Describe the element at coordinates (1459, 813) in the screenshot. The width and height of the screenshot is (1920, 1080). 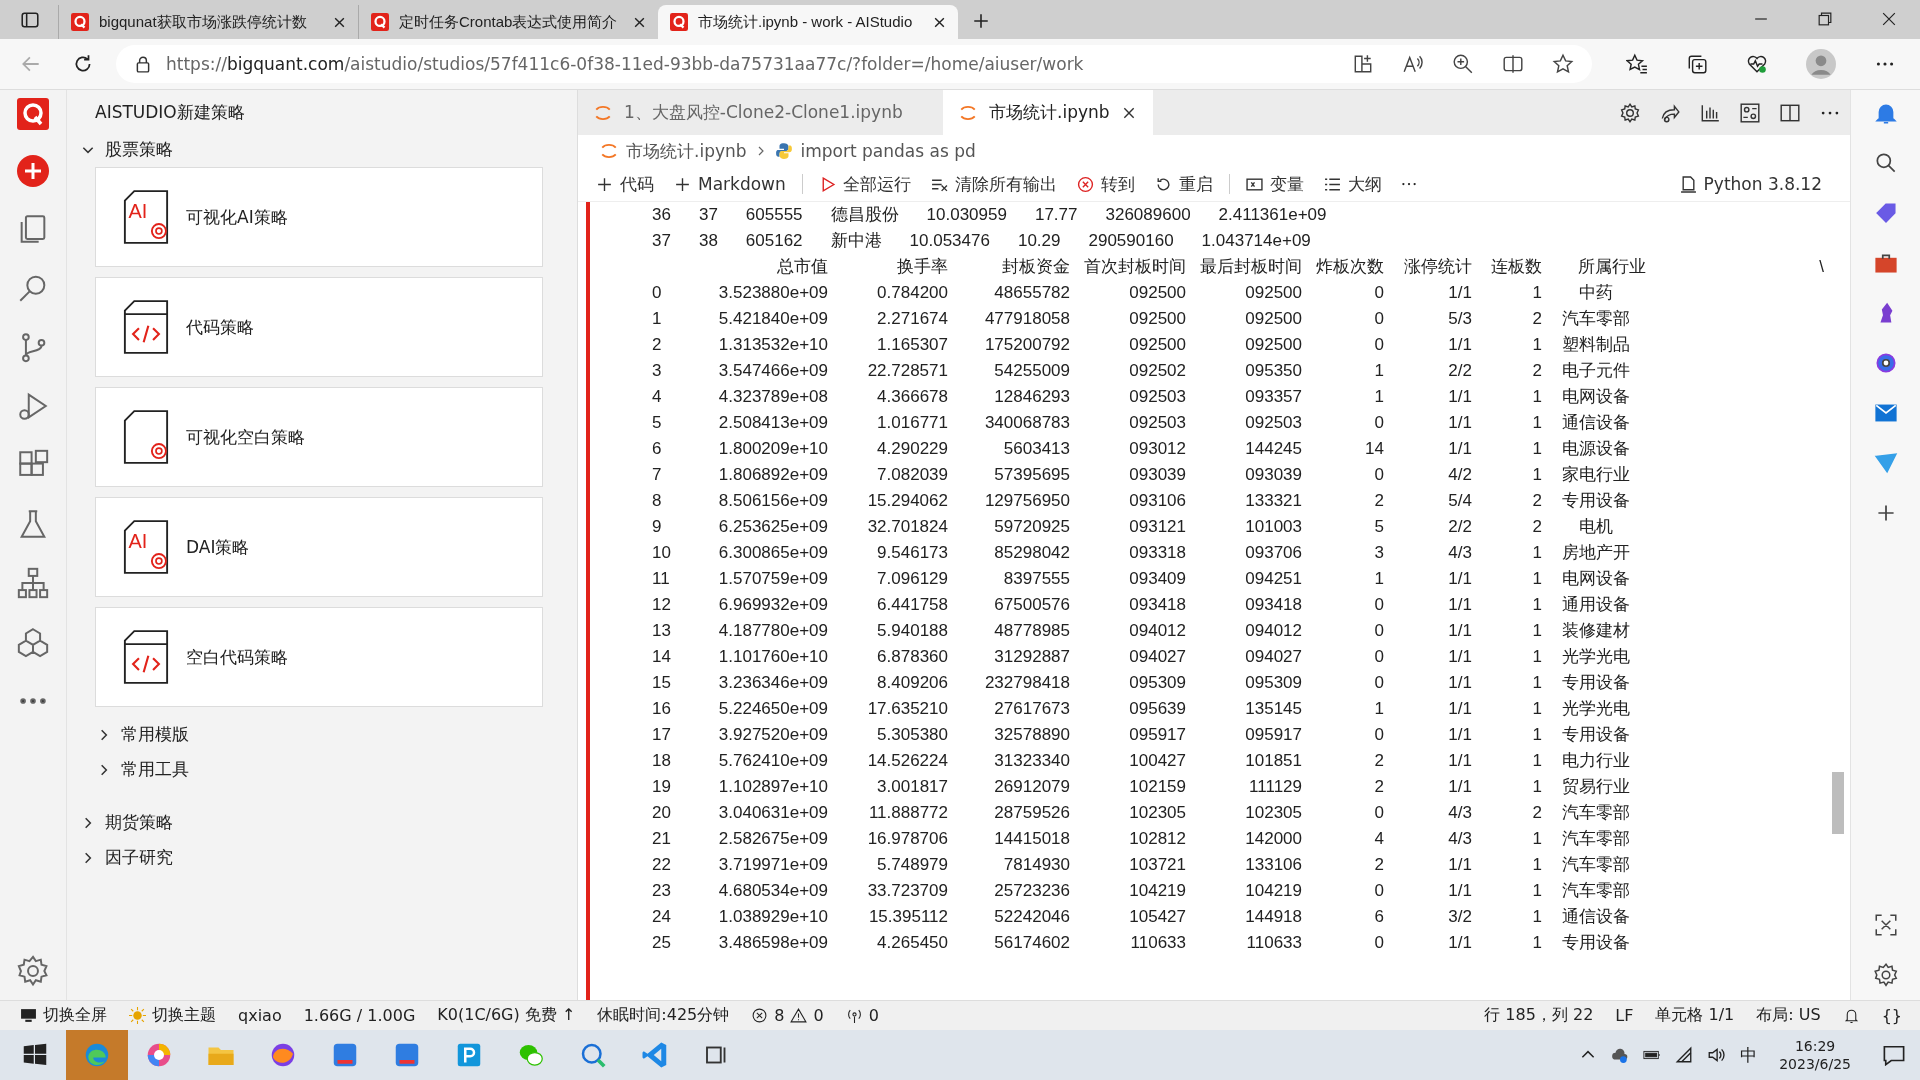
I see `output-cell-text: 4/3` at that location.